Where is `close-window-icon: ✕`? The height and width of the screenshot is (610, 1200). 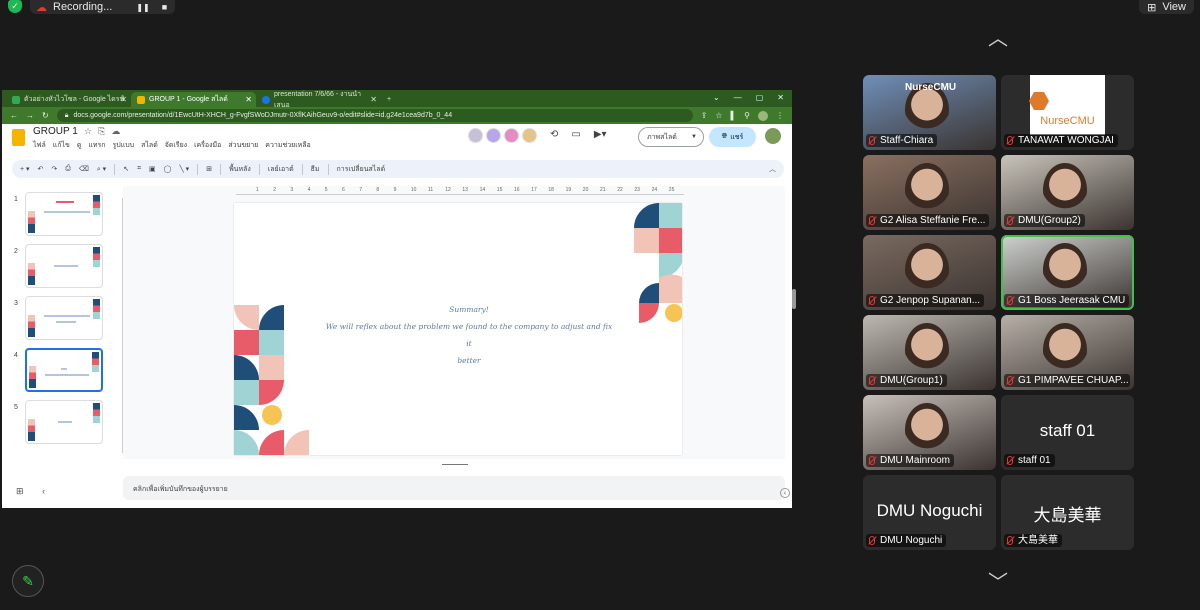
close-window-icon: ✕ is located at coordinates (780, 97).